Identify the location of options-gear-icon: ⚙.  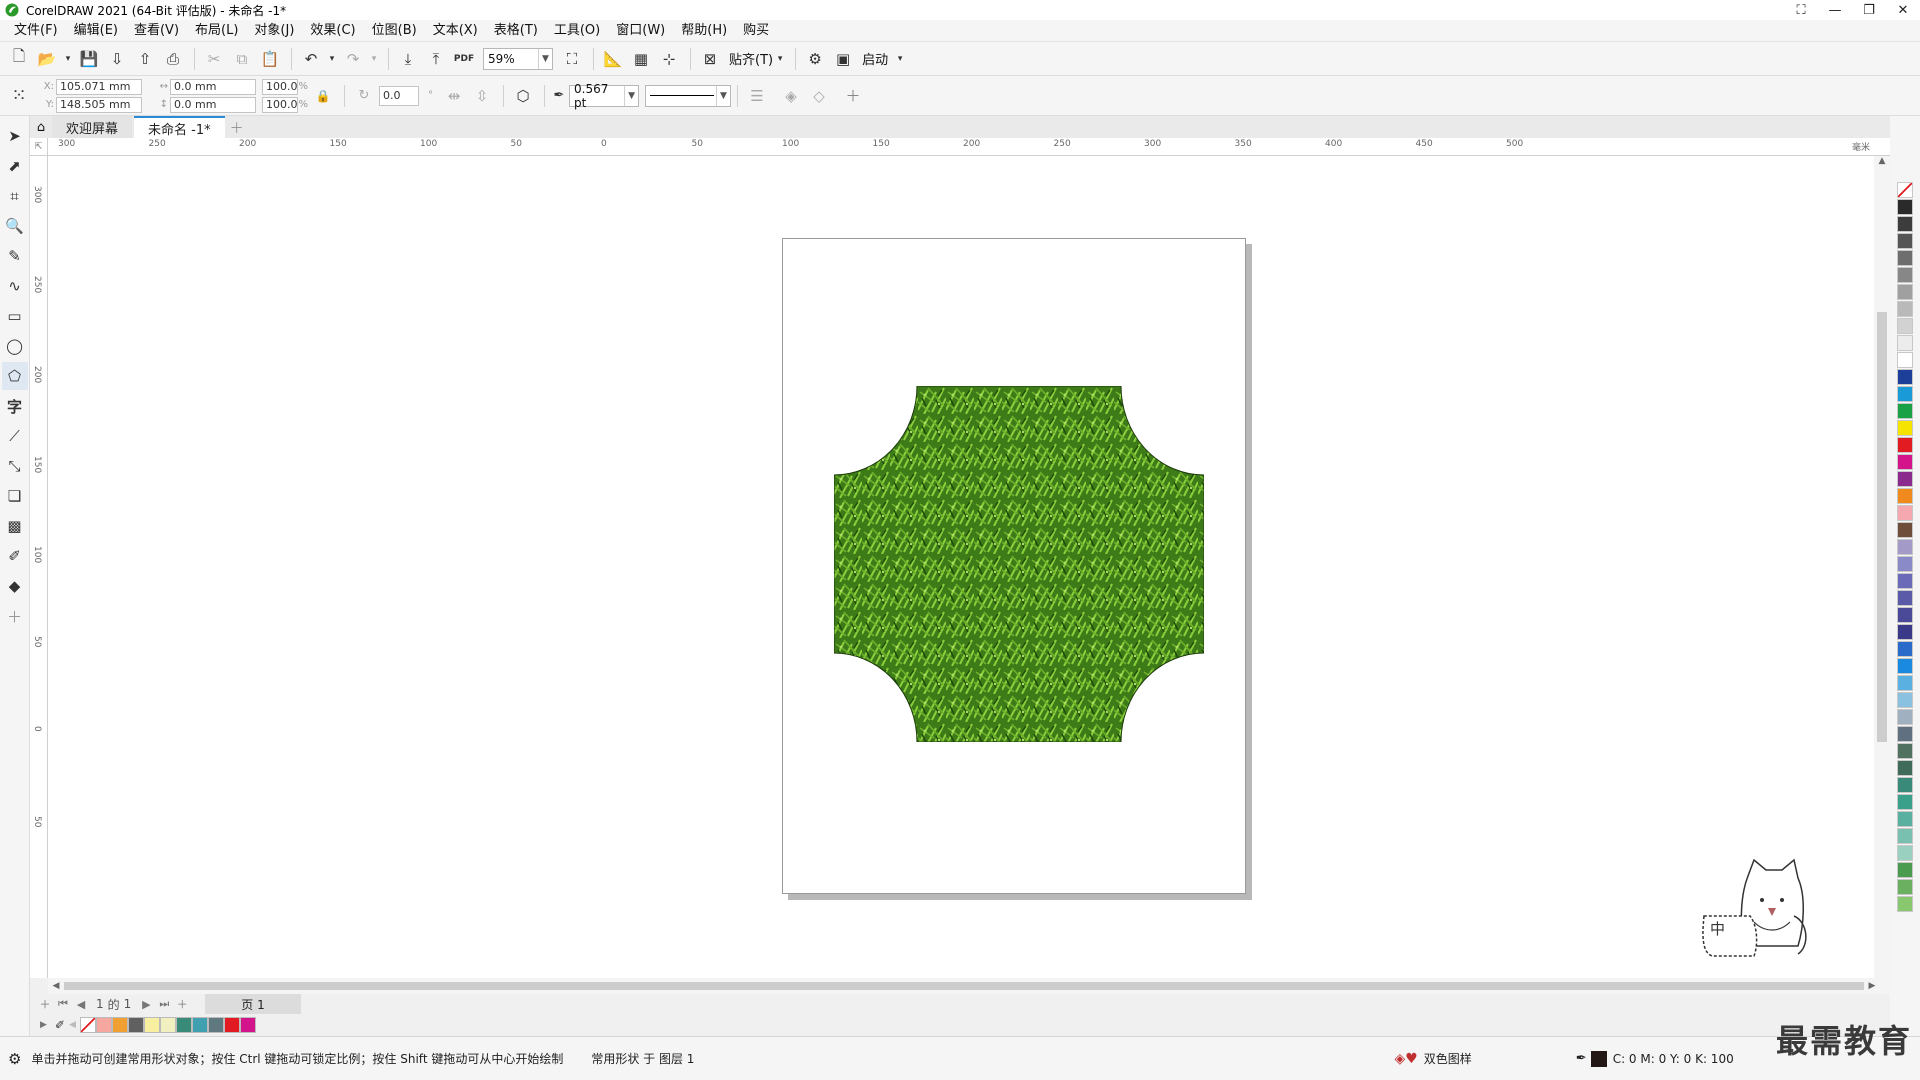
(815, 59).